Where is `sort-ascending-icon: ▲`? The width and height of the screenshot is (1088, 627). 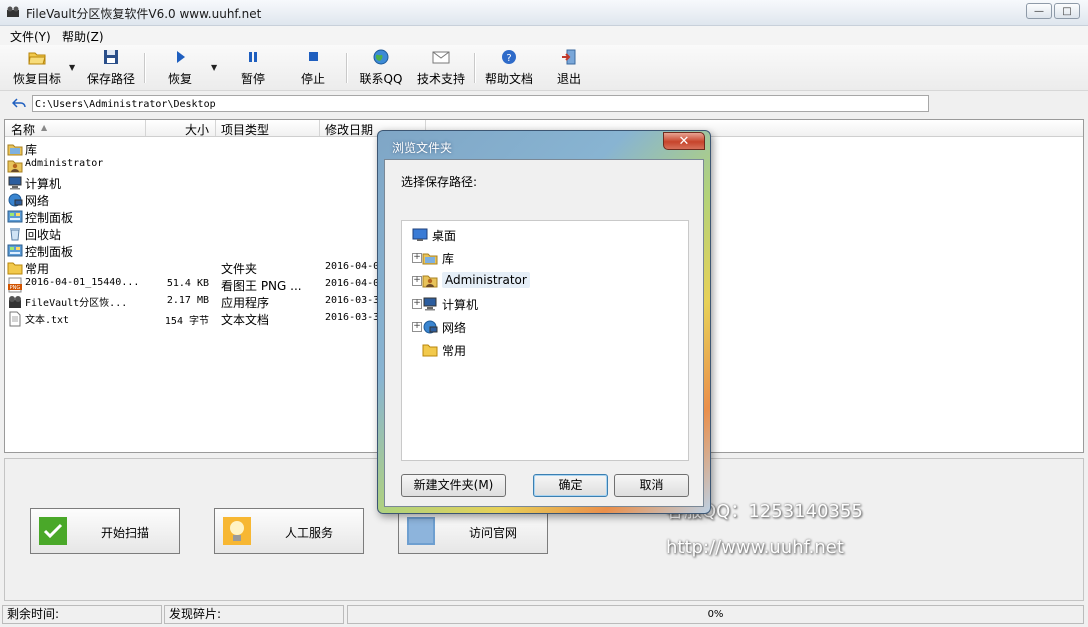 sort-ascending-icon: ▲ is located at coordinates (44, 127).